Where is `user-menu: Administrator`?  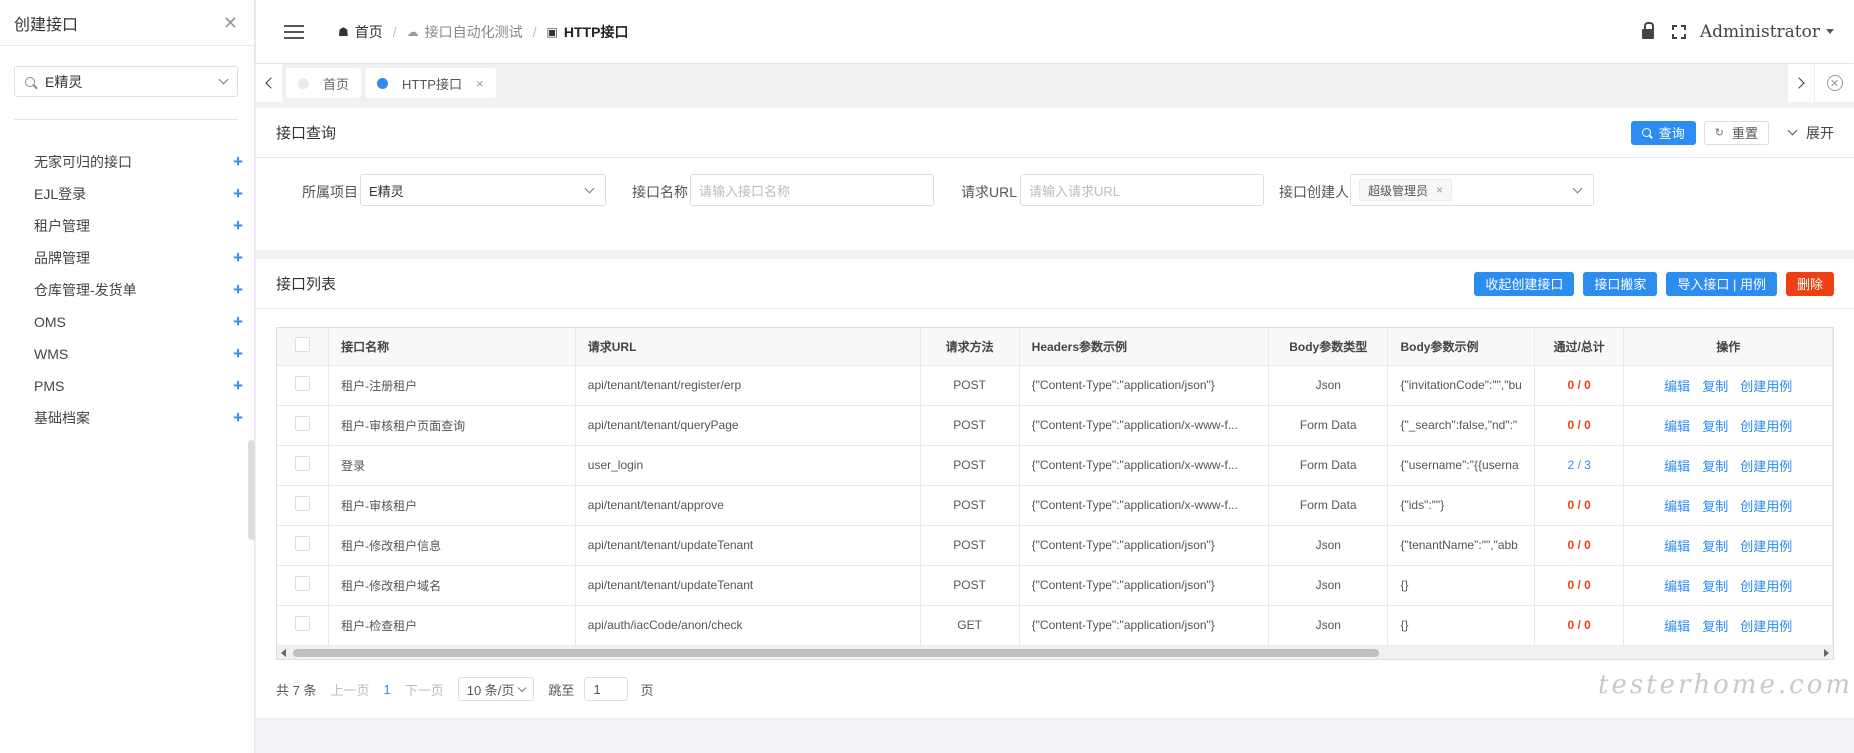 user-menu: Administrator is located at coordinates (1760, 32).